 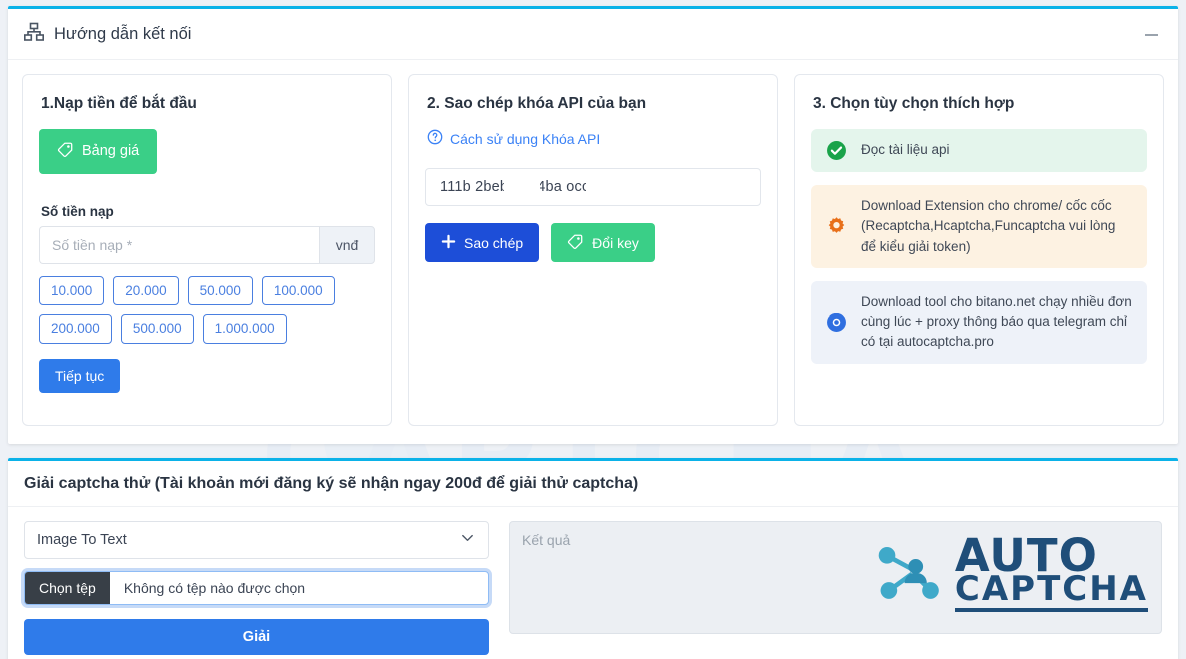 I want to click on api-key-field: 111b 2bebb a24ba occ, so click(x=593, y=187).